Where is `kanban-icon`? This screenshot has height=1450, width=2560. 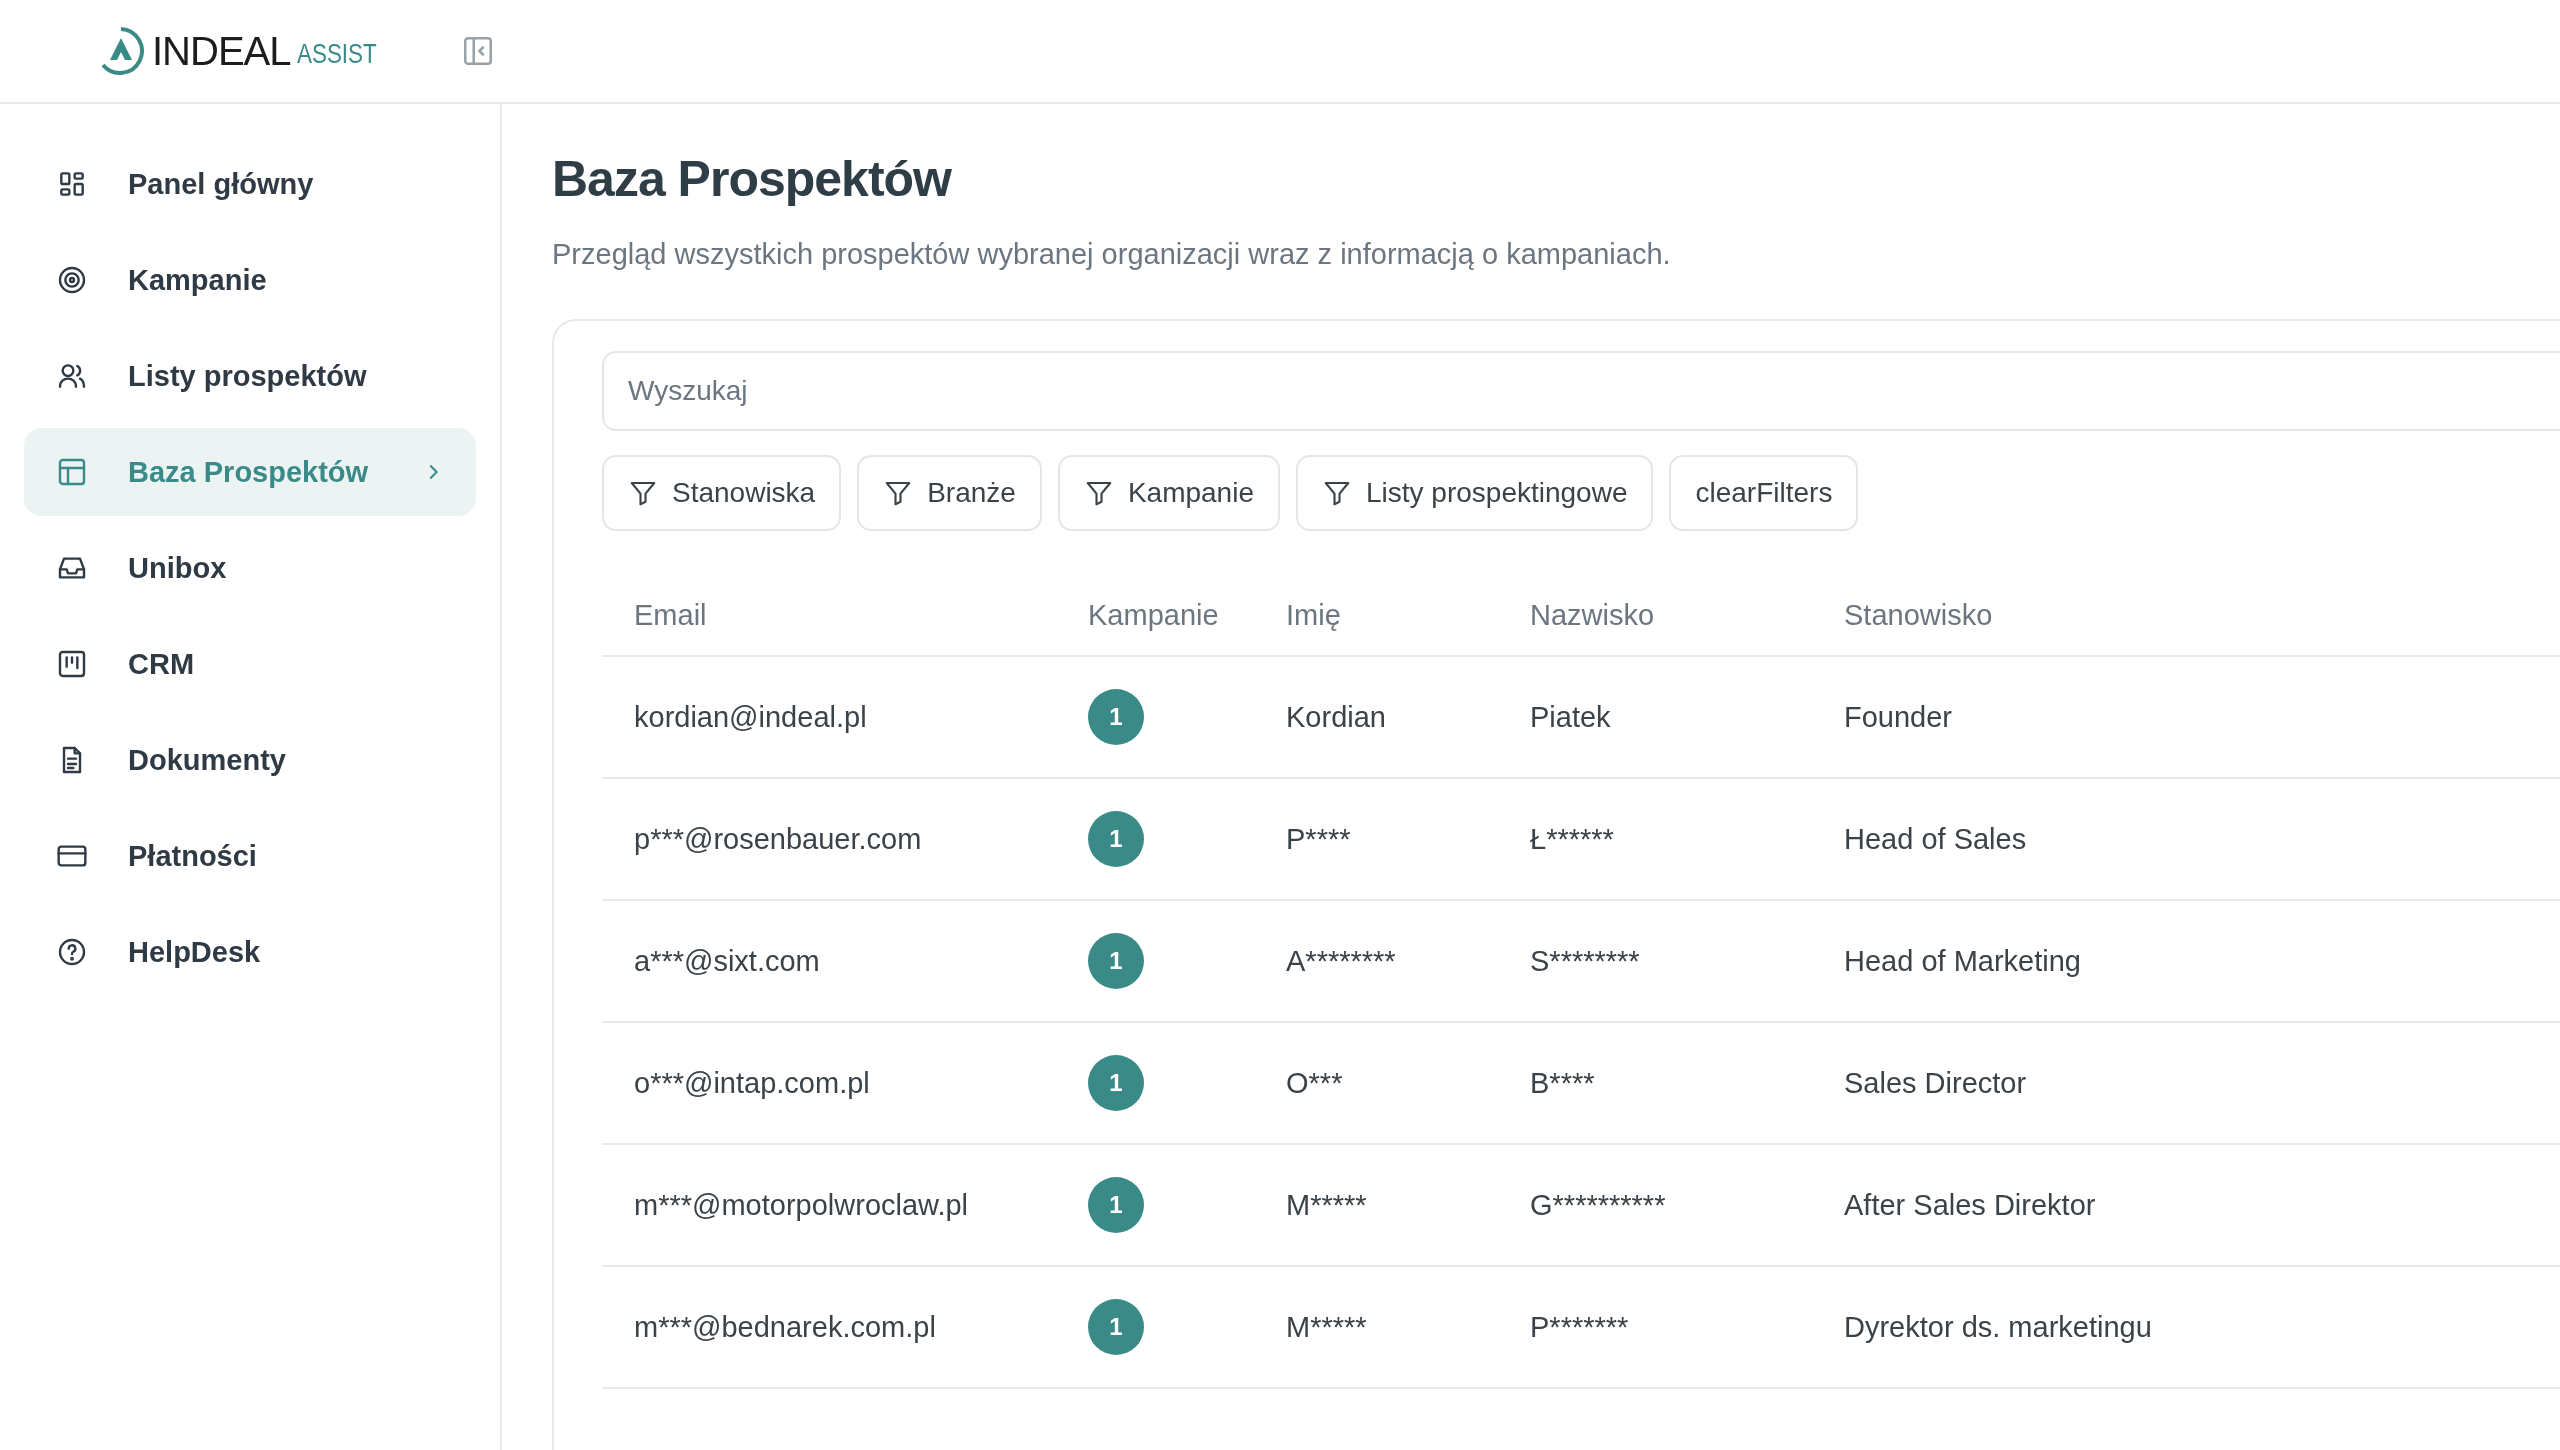 kanban-icon is located at coordinates (72, 664).